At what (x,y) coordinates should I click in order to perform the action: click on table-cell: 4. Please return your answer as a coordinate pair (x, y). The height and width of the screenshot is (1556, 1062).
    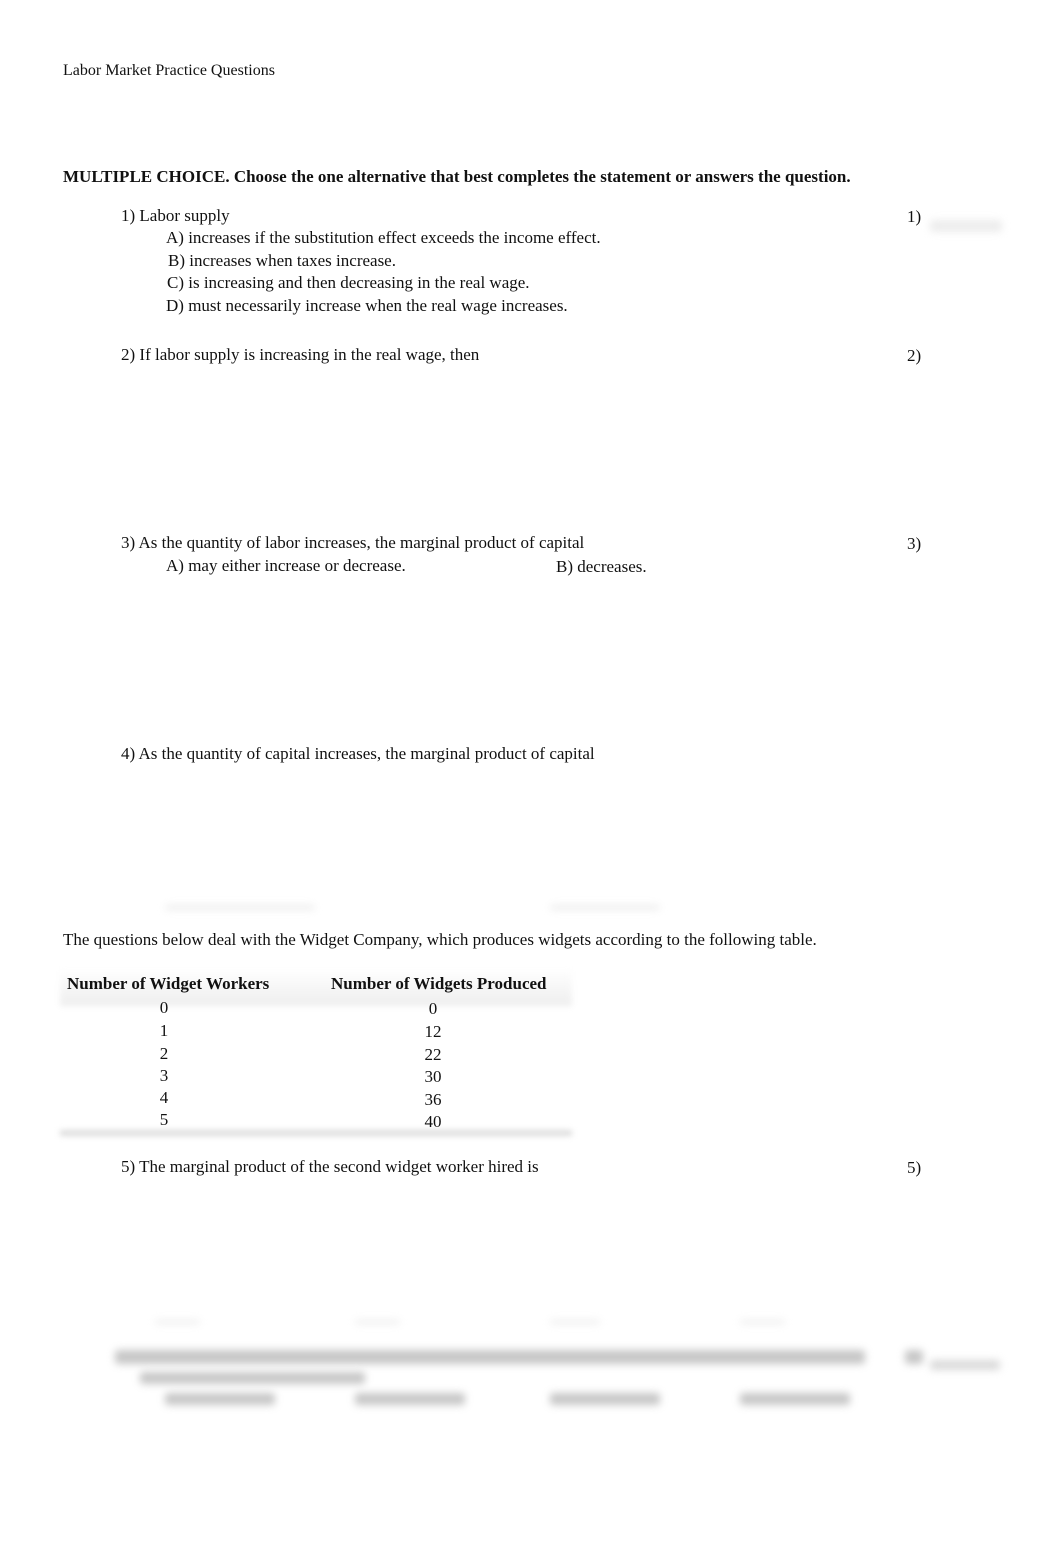
    Looking at the image, I should click on (164, 1097).